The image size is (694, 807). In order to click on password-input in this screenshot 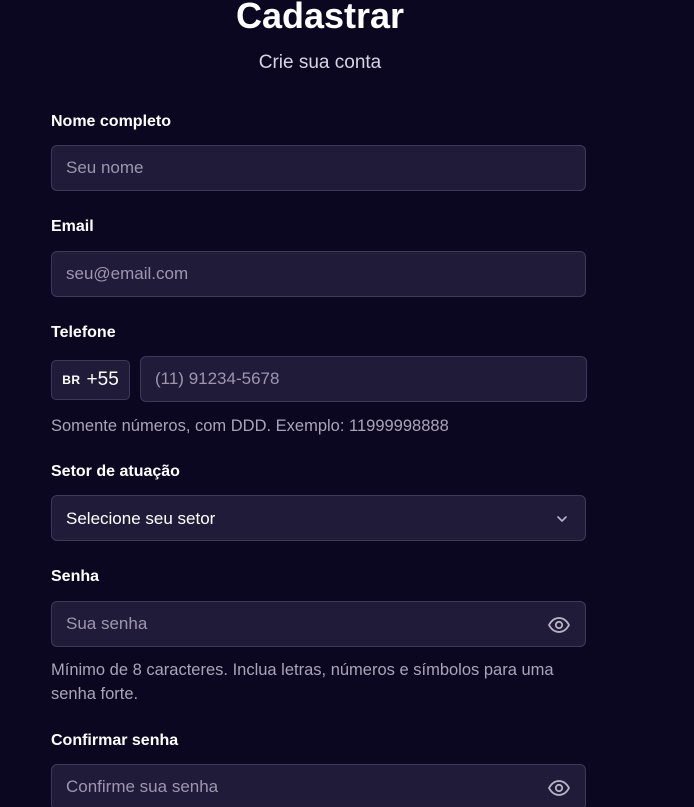, I will do `click(318, 624)`.